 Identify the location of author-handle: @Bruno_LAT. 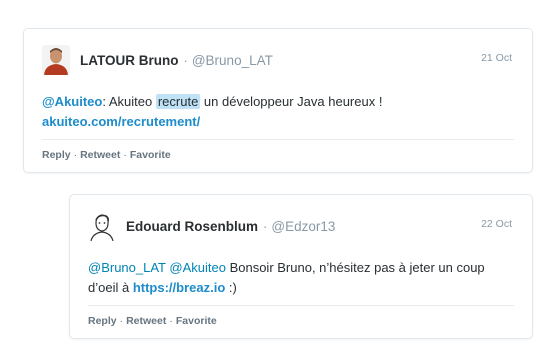
(232, 60).